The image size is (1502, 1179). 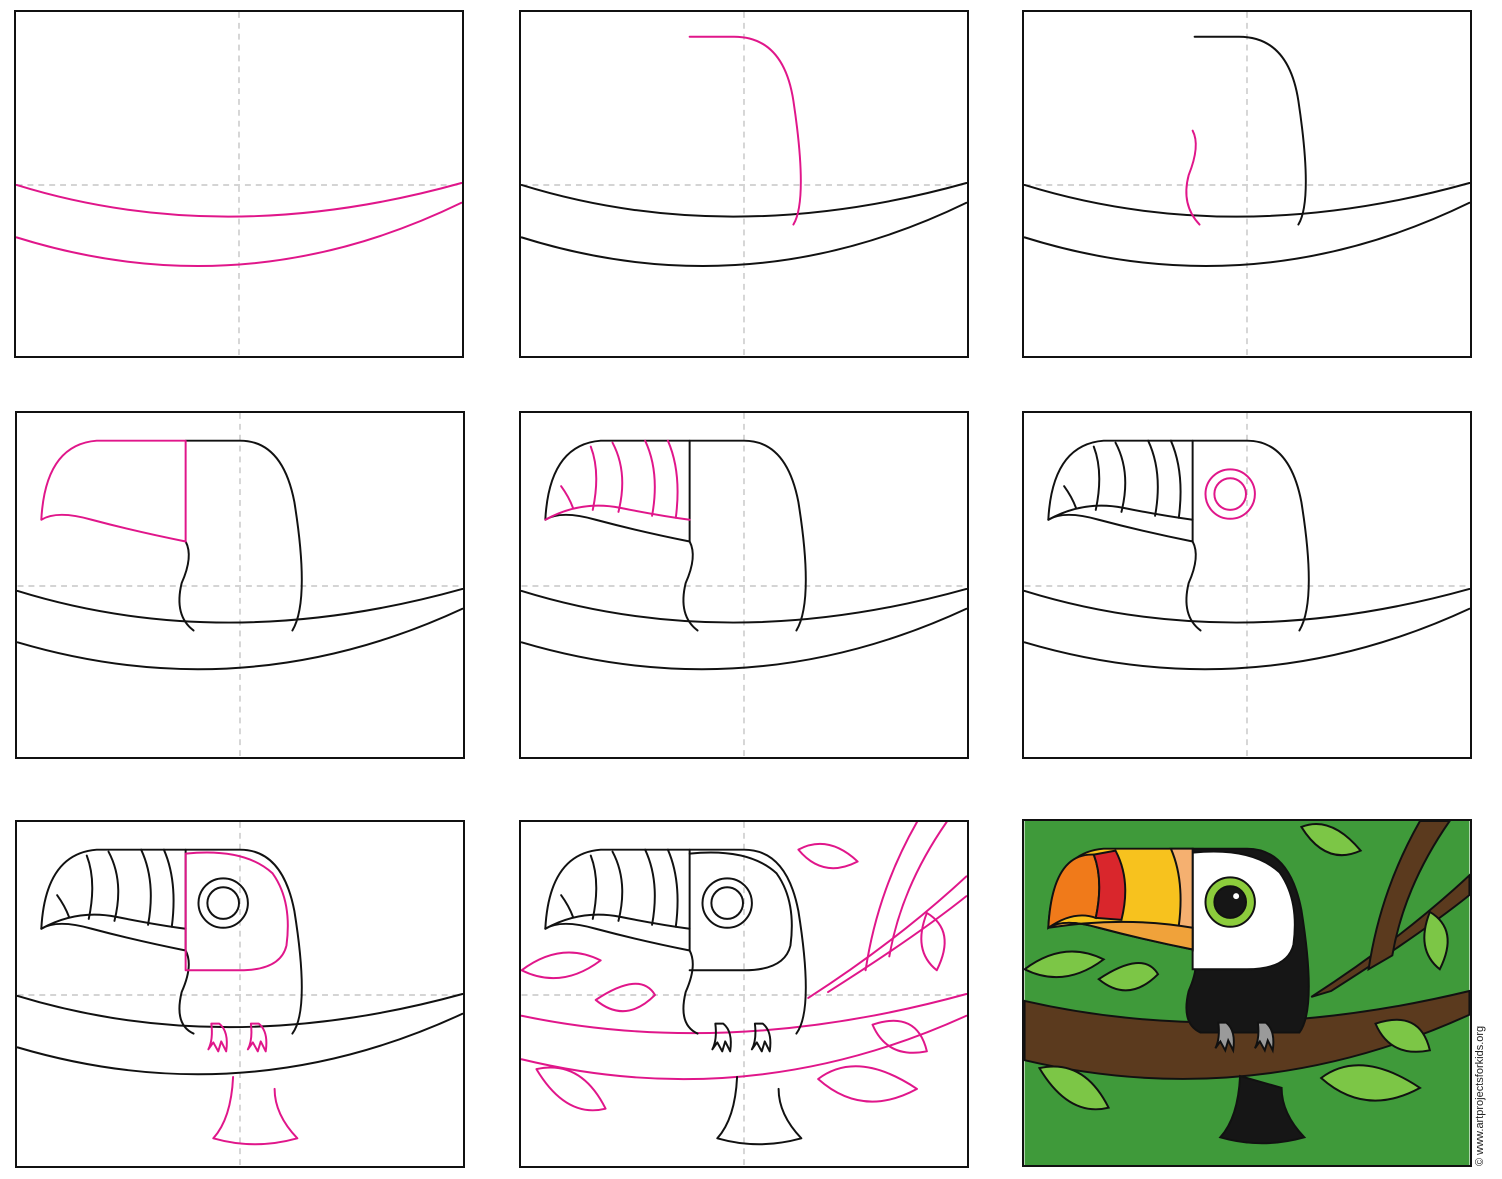 I want to click on step-1-panel, so click(x=239, y=184).